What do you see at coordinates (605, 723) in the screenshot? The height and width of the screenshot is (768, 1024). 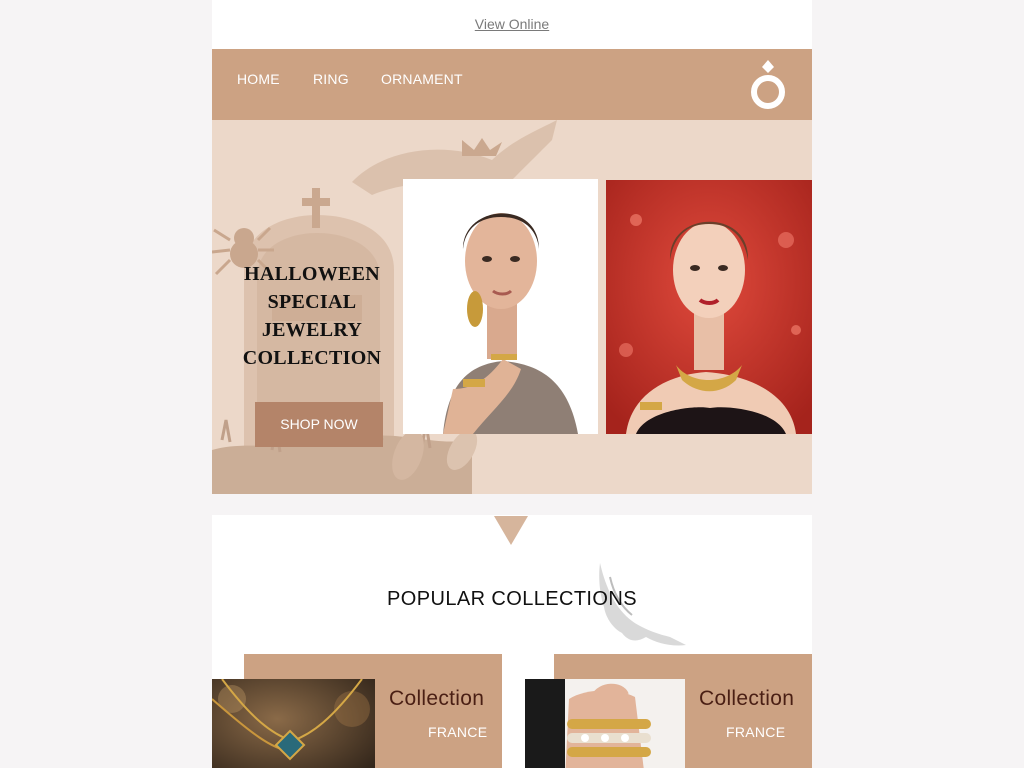 I see `pearl-bracelets-photo` at bounding box center [605, 723].